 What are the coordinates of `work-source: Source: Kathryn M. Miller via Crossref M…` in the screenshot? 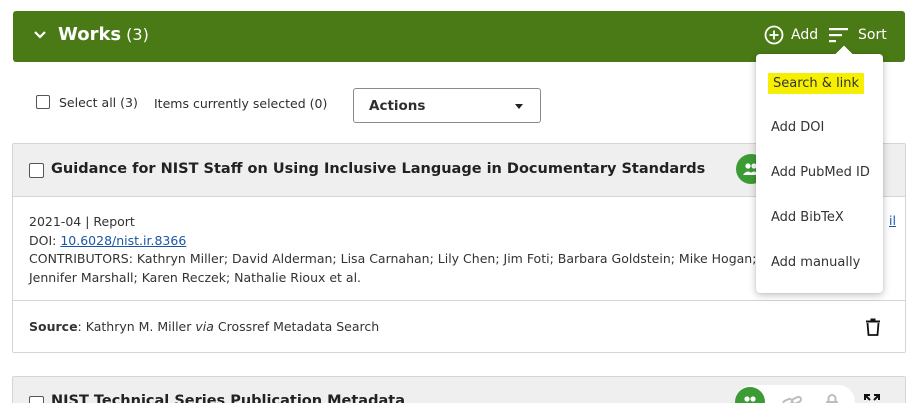 It's located at (204, 326).